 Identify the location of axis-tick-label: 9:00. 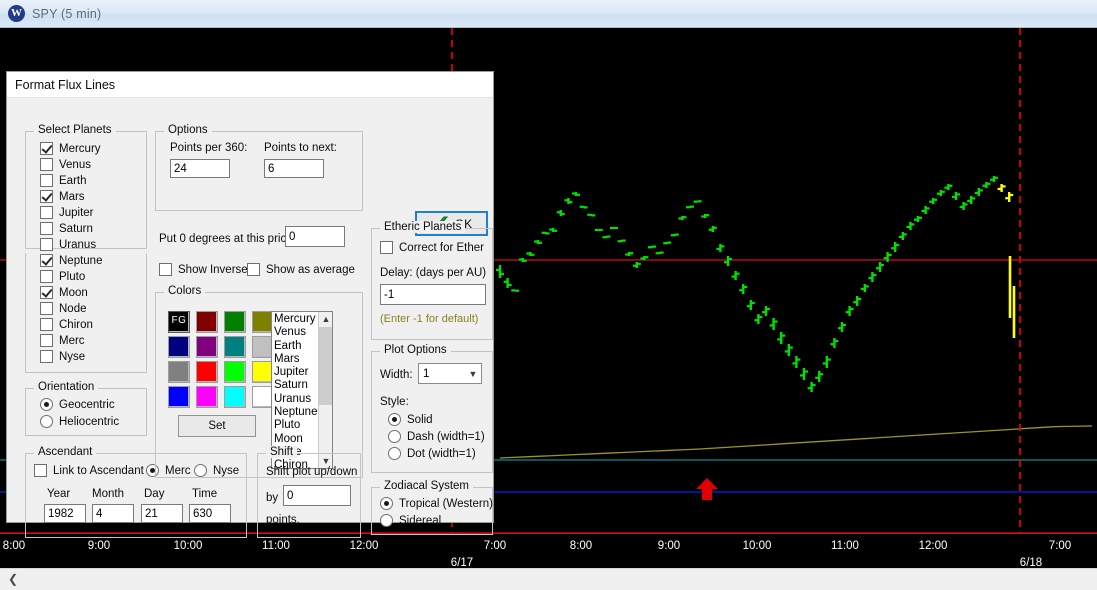
(669, 546).